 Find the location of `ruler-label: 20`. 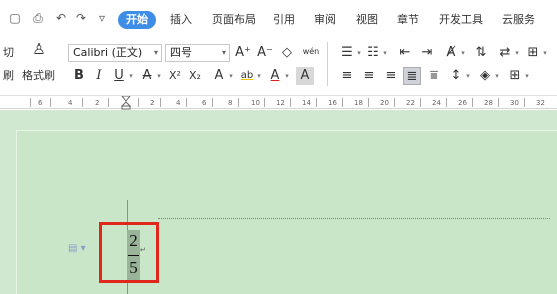

ruler-label: 20 is located at coordinates (384, 103).